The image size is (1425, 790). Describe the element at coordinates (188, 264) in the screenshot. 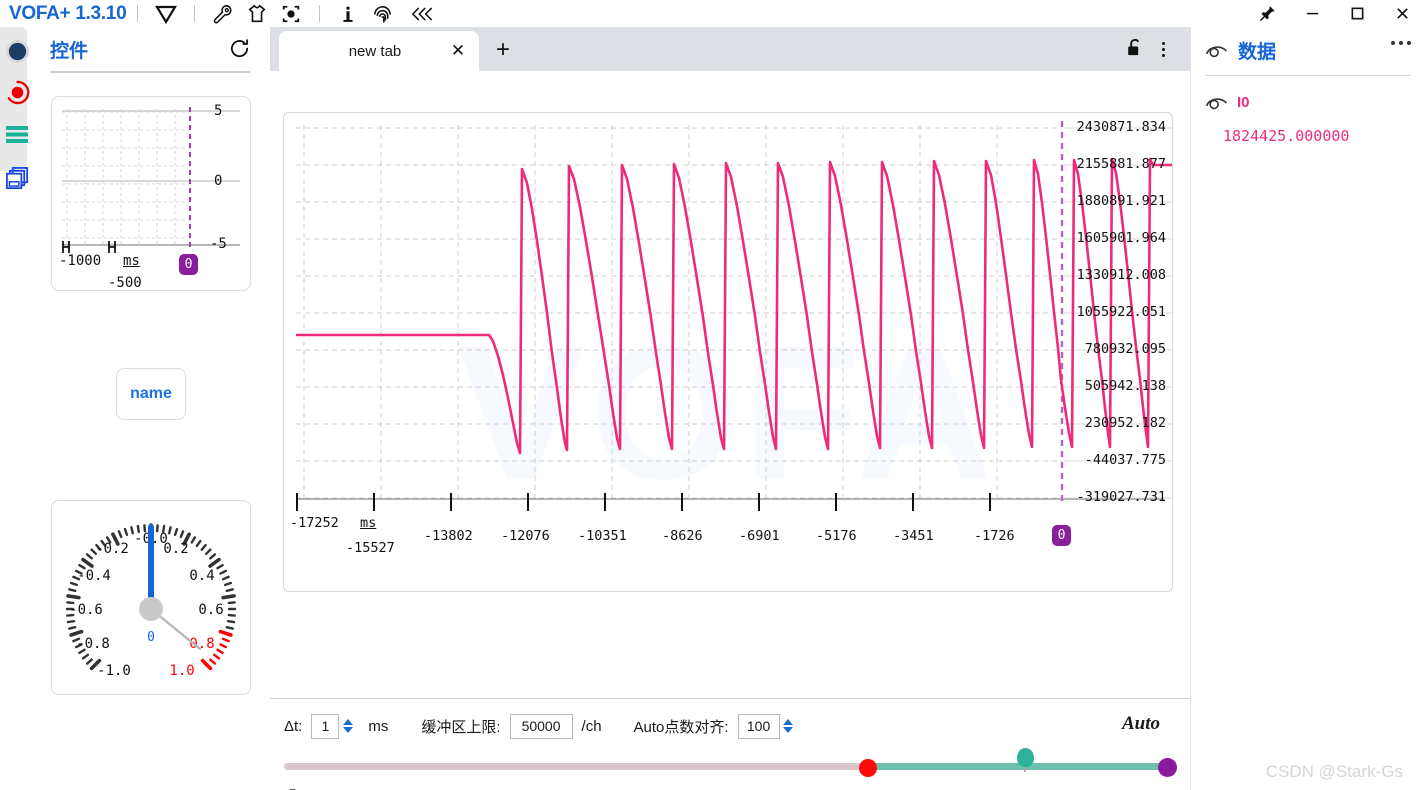

I see `mini-plot-cursor-badge: 0` at that location.